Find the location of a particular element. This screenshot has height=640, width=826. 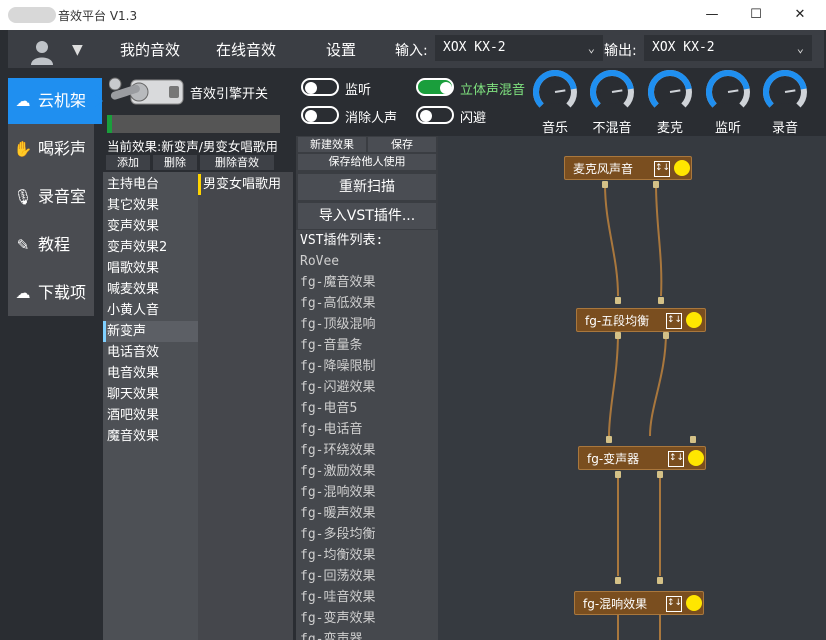

delete-category-button: 删除 is located at coordinates (175, 162).